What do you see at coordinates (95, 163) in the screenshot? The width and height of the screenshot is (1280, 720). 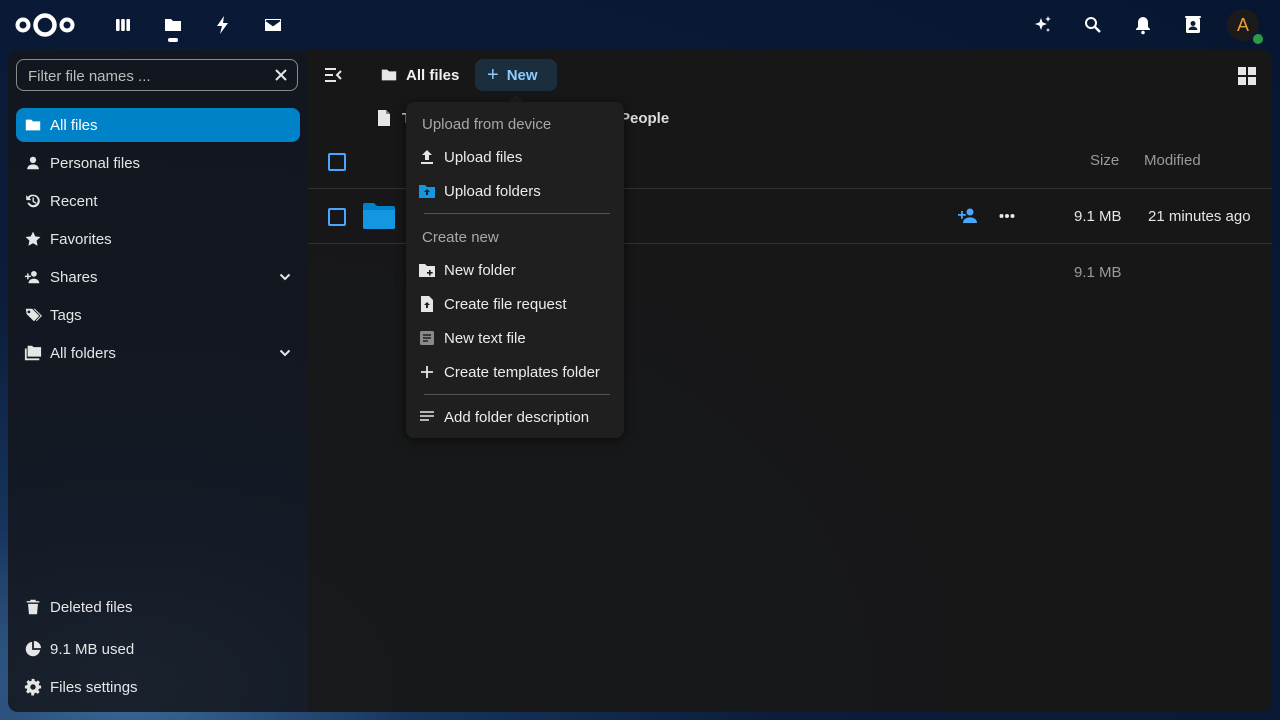 I see `sidebar-item-label: Personal files` at bounding box center [95, 163].